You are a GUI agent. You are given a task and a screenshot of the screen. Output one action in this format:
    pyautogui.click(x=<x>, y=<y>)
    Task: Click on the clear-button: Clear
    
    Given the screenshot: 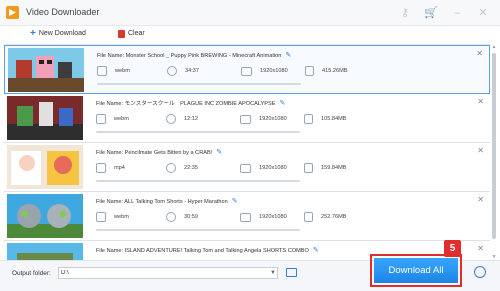 What is the action you would take?
    pyautogui.click(x=131, y=34)
    